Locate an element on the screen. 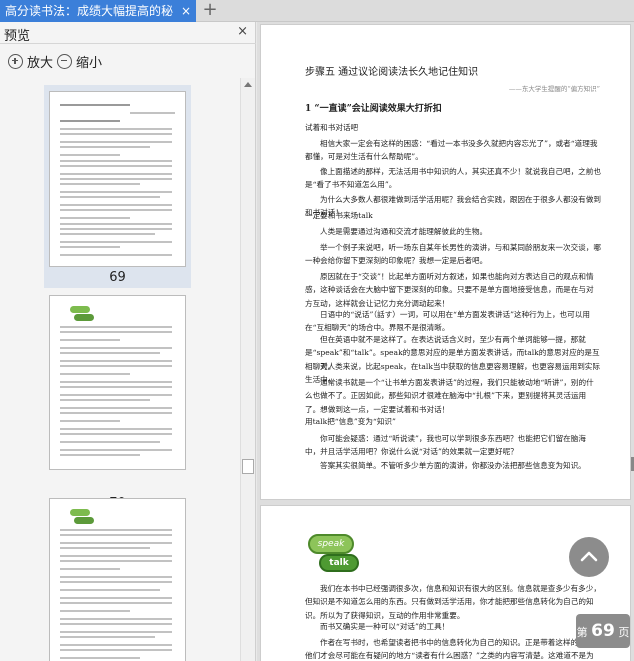 This screenshot has height=661, width=634. zoom-in-button: 放大 is located at coordinates (30, 61).